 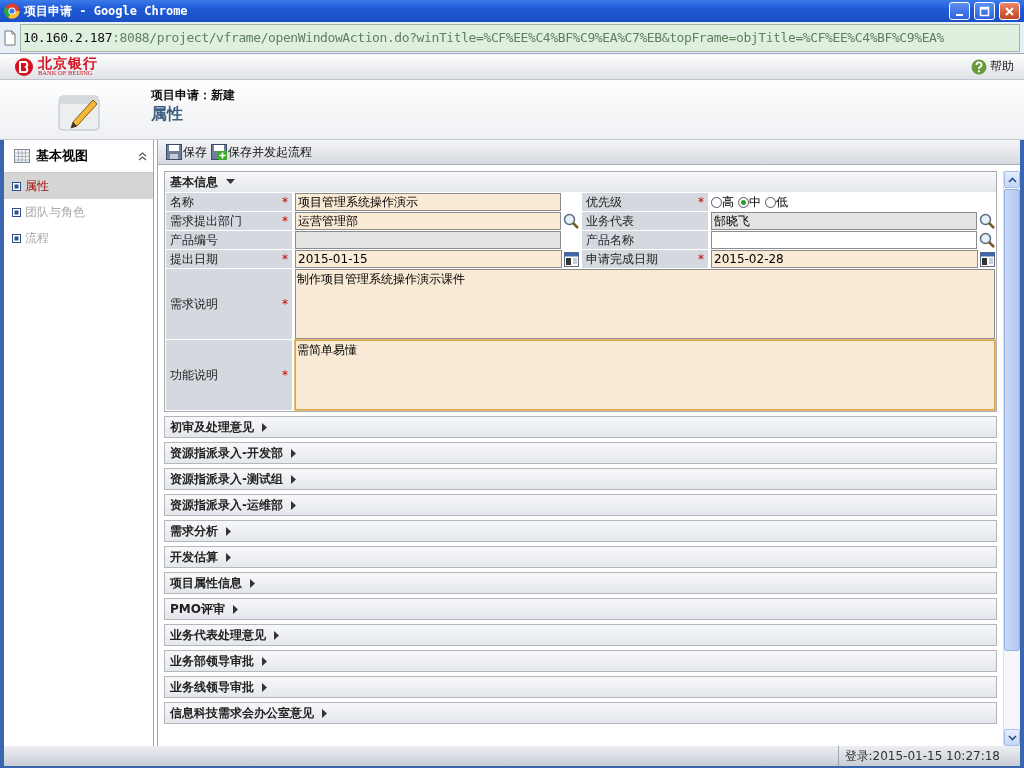 I want to click on field-label: 提出日期, so click(x=194, y=259).